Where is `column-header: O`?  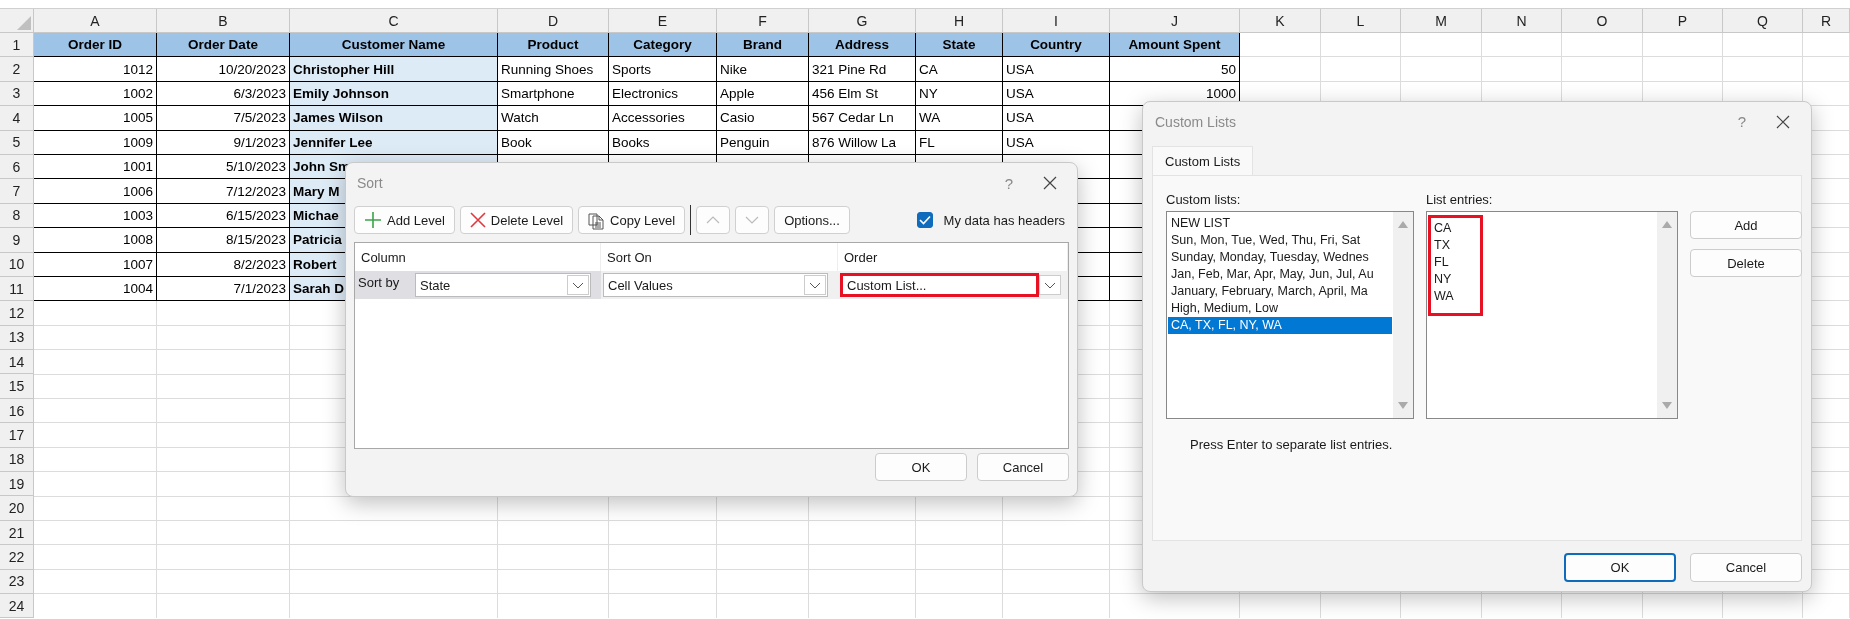 column-header: O is located at coordinates (1602, 21).